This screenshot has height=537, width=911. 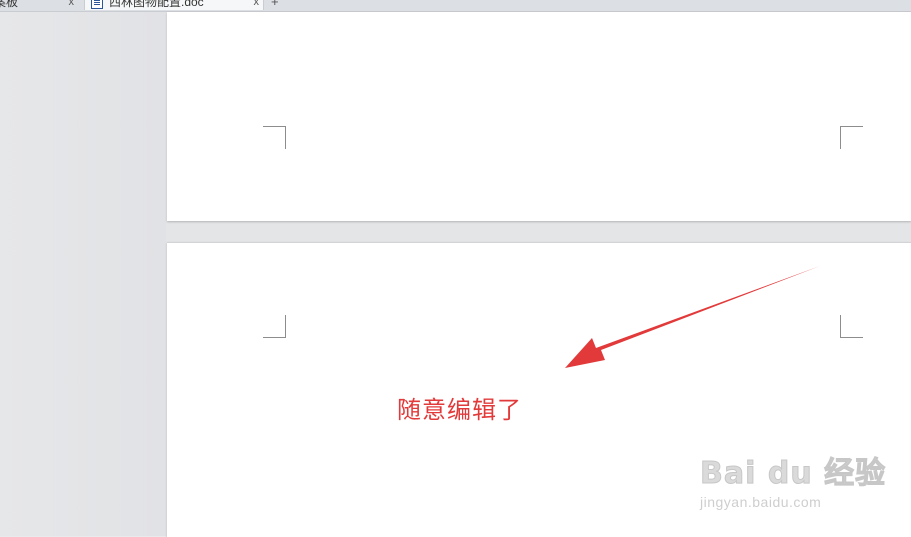 What do you see at coordinates (459, 410) in the screenshot?
I see `annotation-text: 随意编辑了` at bounding box center [459, 410].